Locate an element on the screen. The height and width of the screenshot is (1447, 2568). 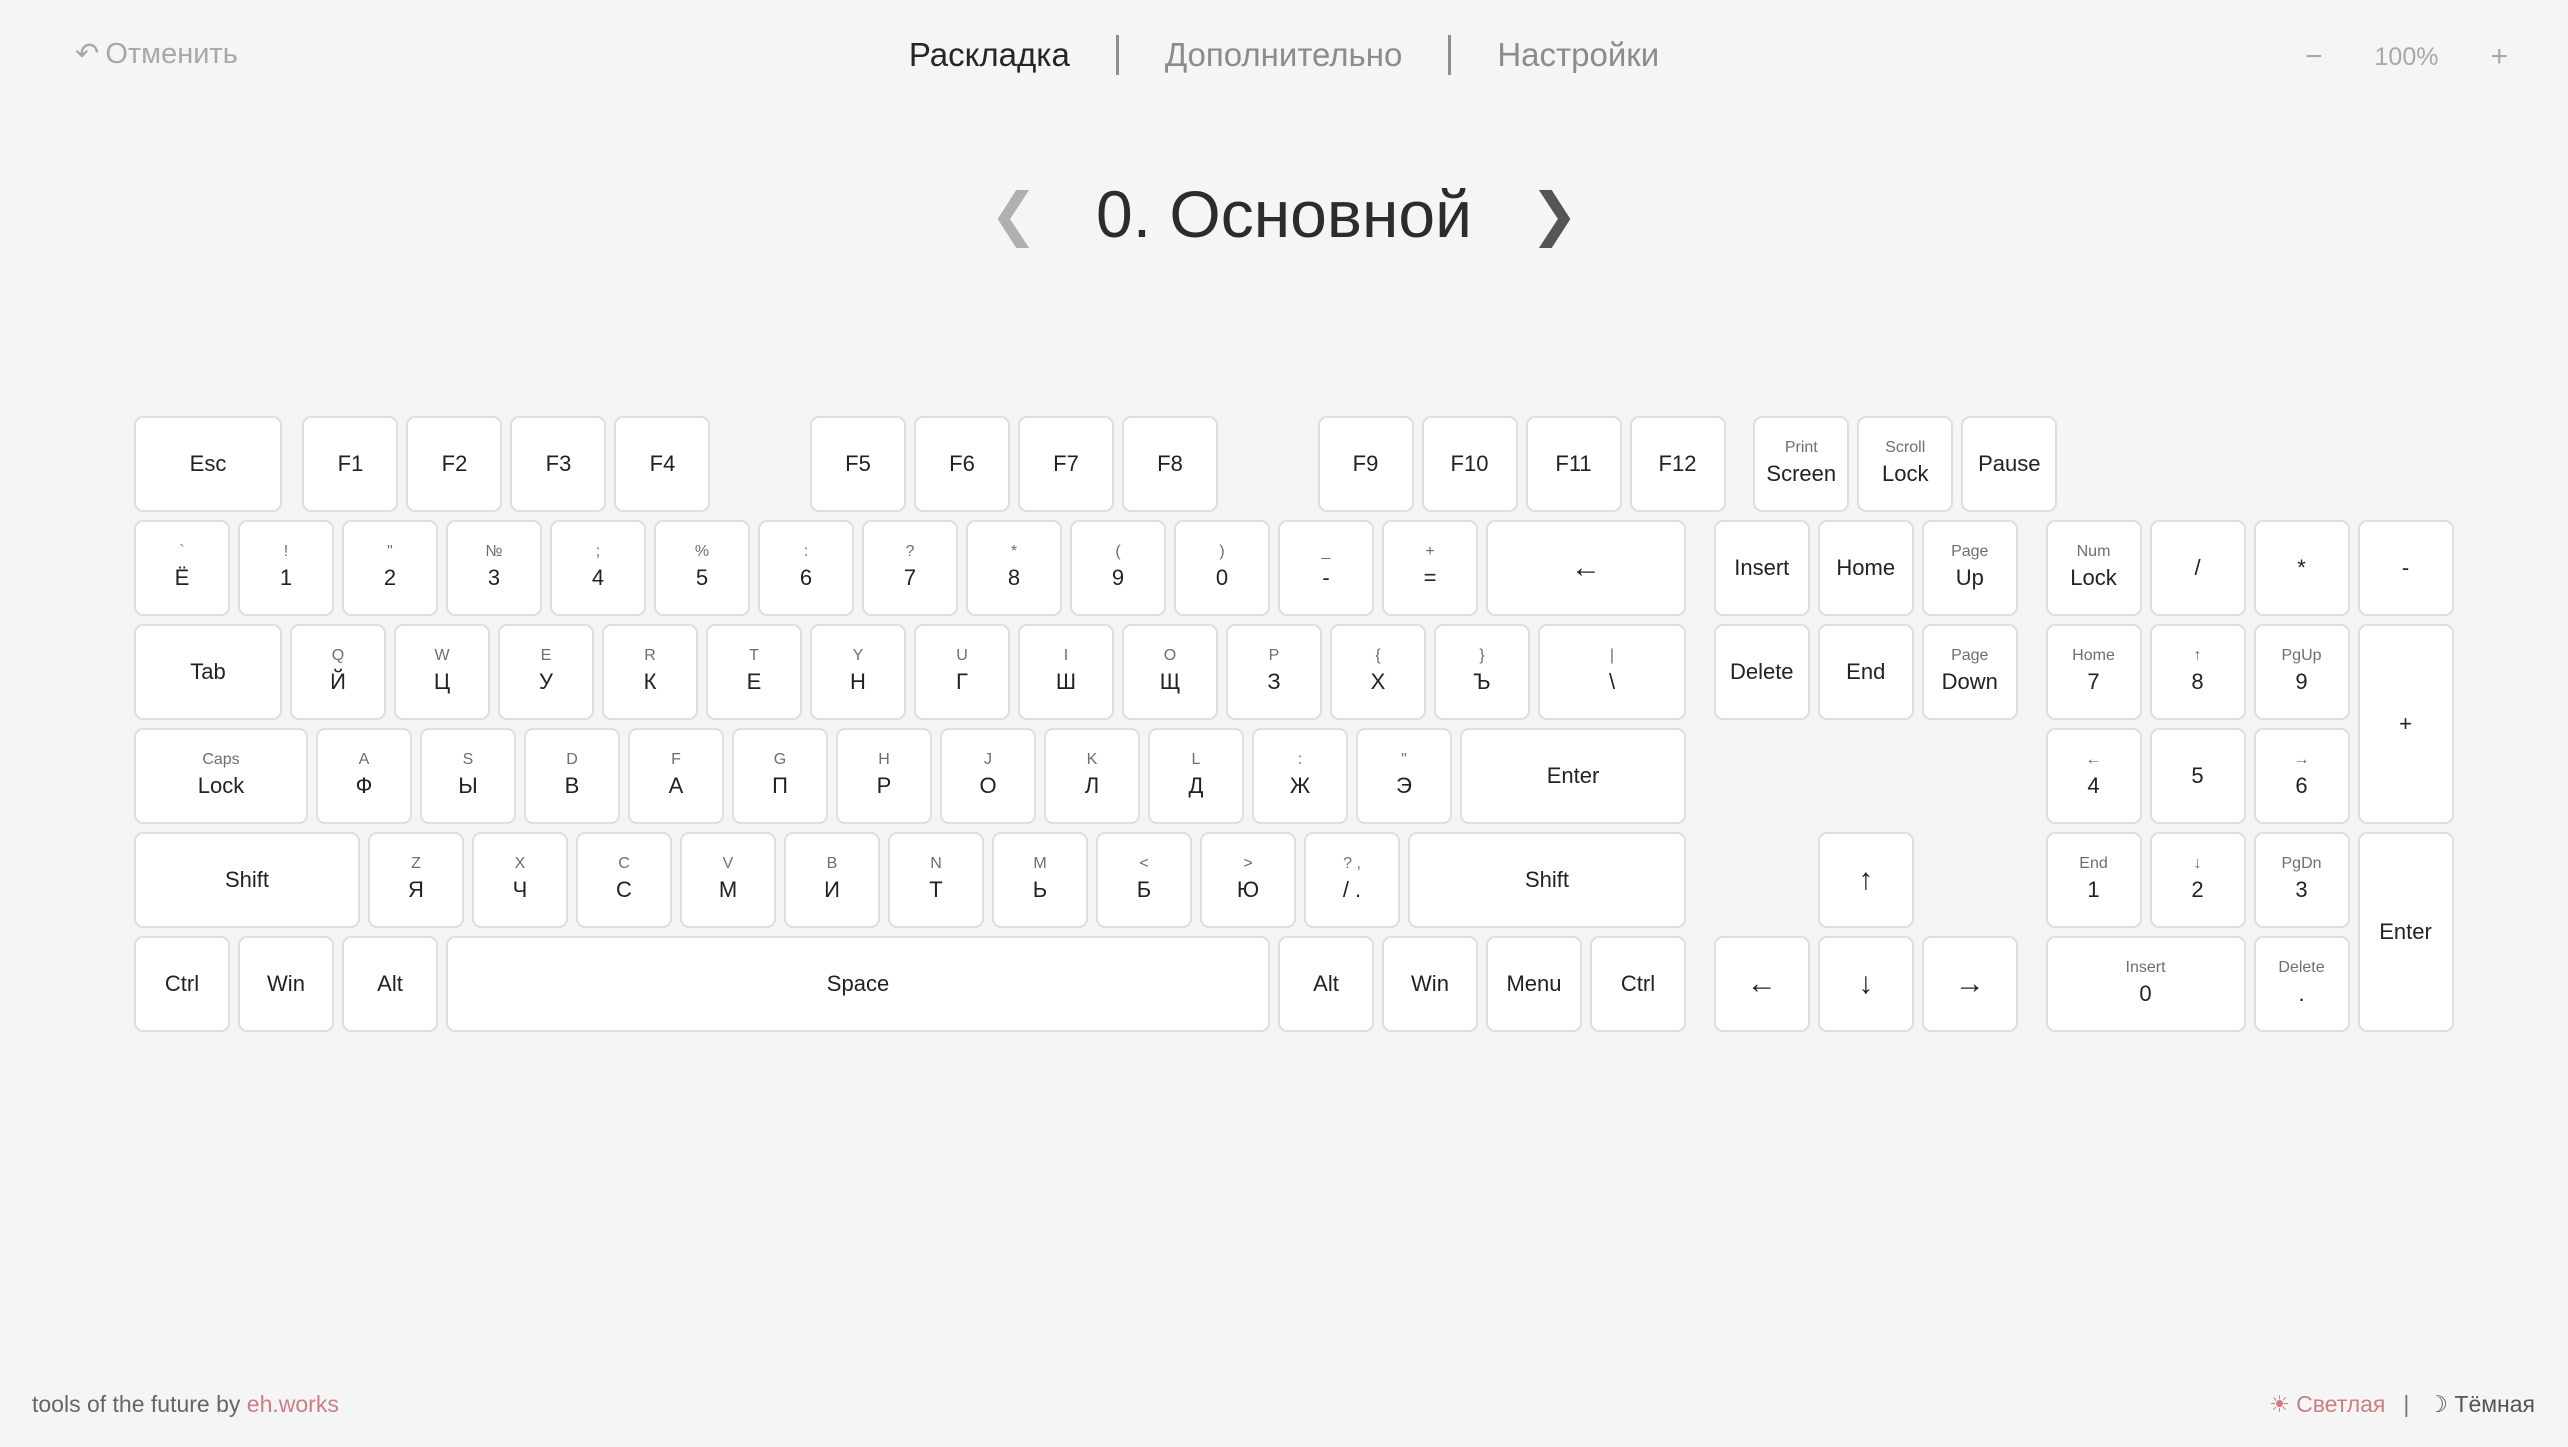
key-up: ↑ is located at coordinates (1865, 880).